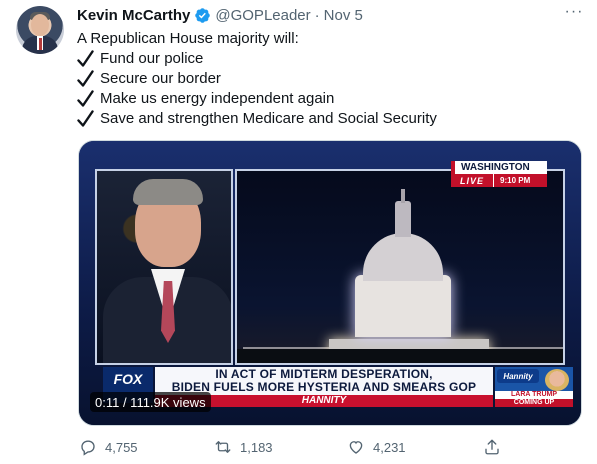  I want to click on promo-guest-photo, so click(557, 380).